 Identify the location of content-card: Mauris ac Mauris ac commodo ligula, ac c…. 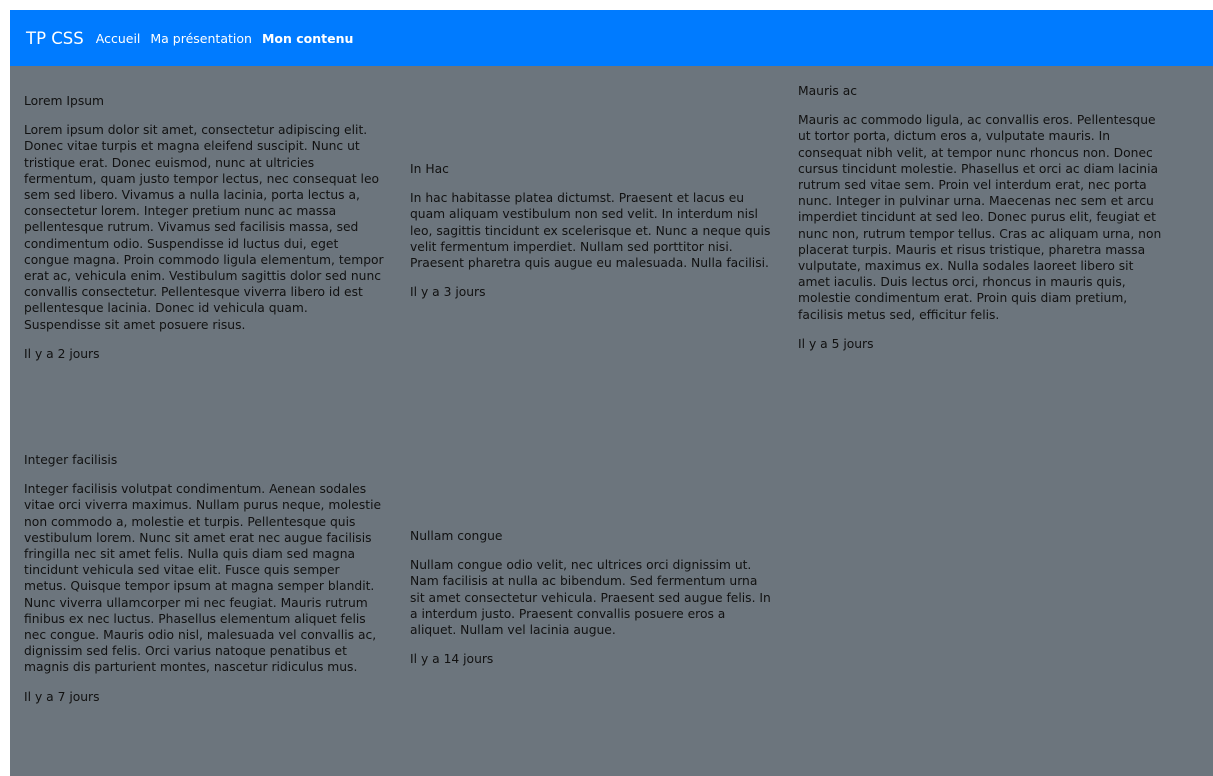
(980, 217).